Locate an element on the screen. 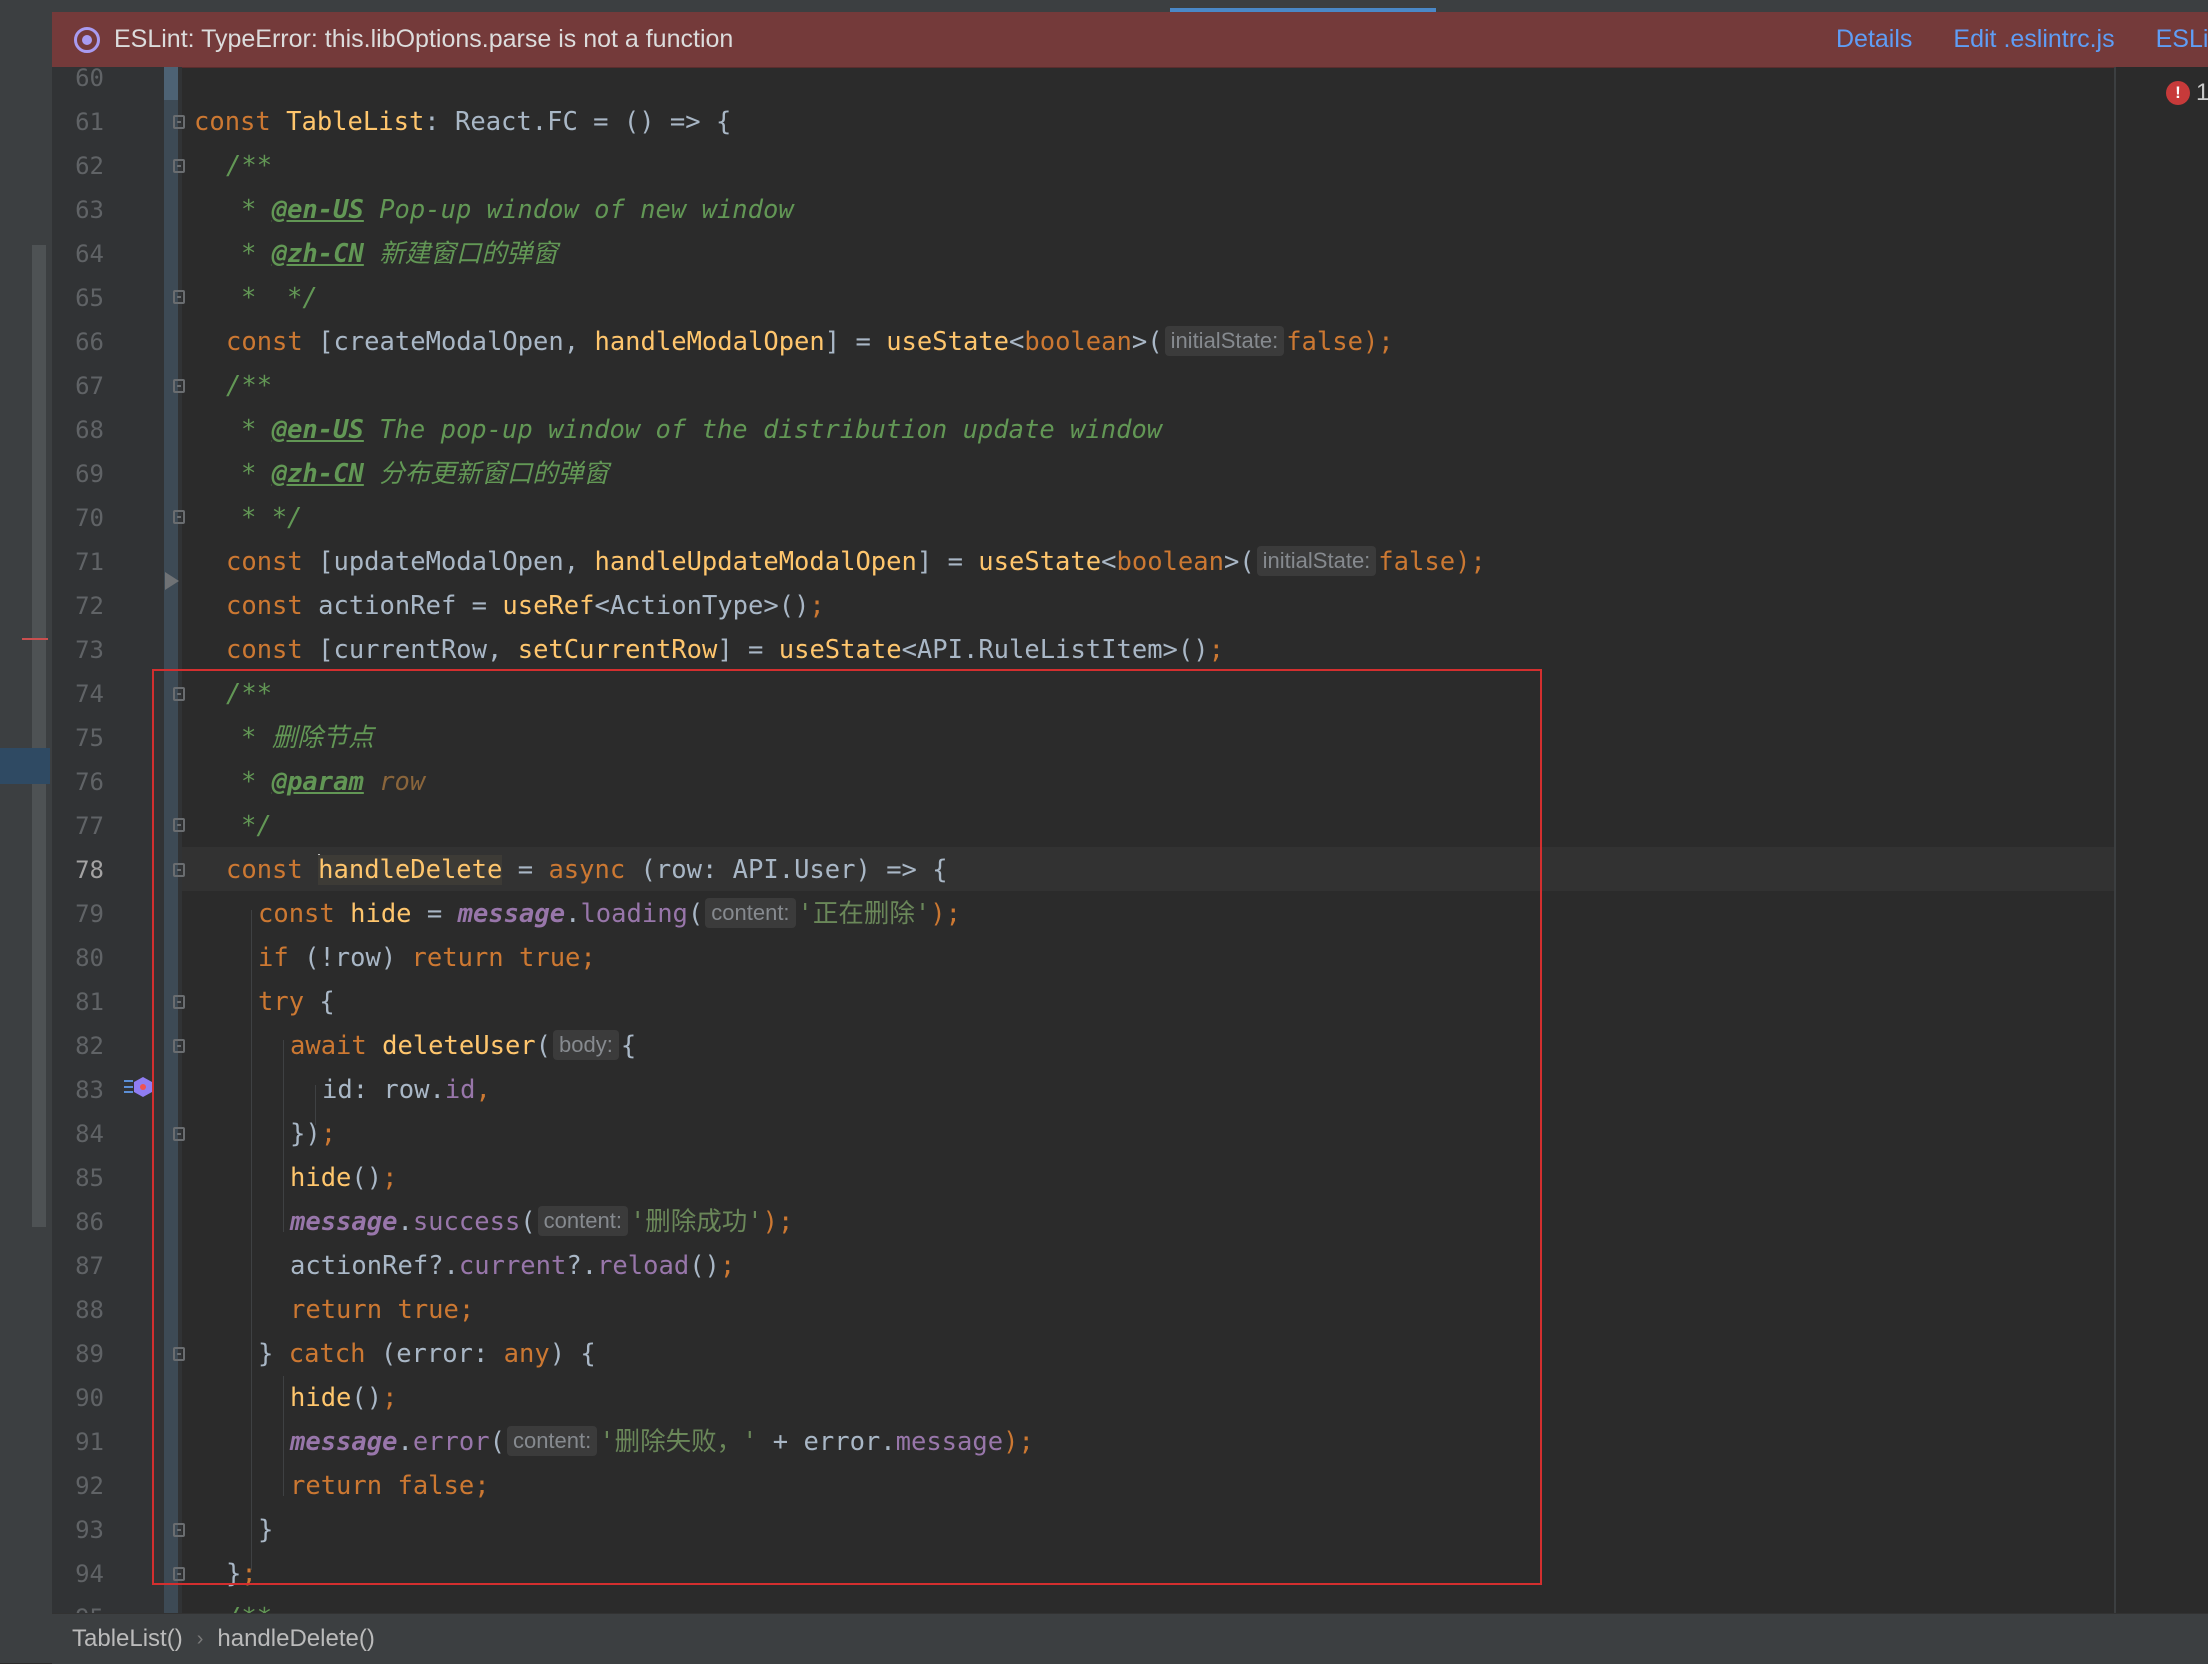 This screenshot has width=2208, height=1664. line-number: 68 is located at coordinates (78, 430).